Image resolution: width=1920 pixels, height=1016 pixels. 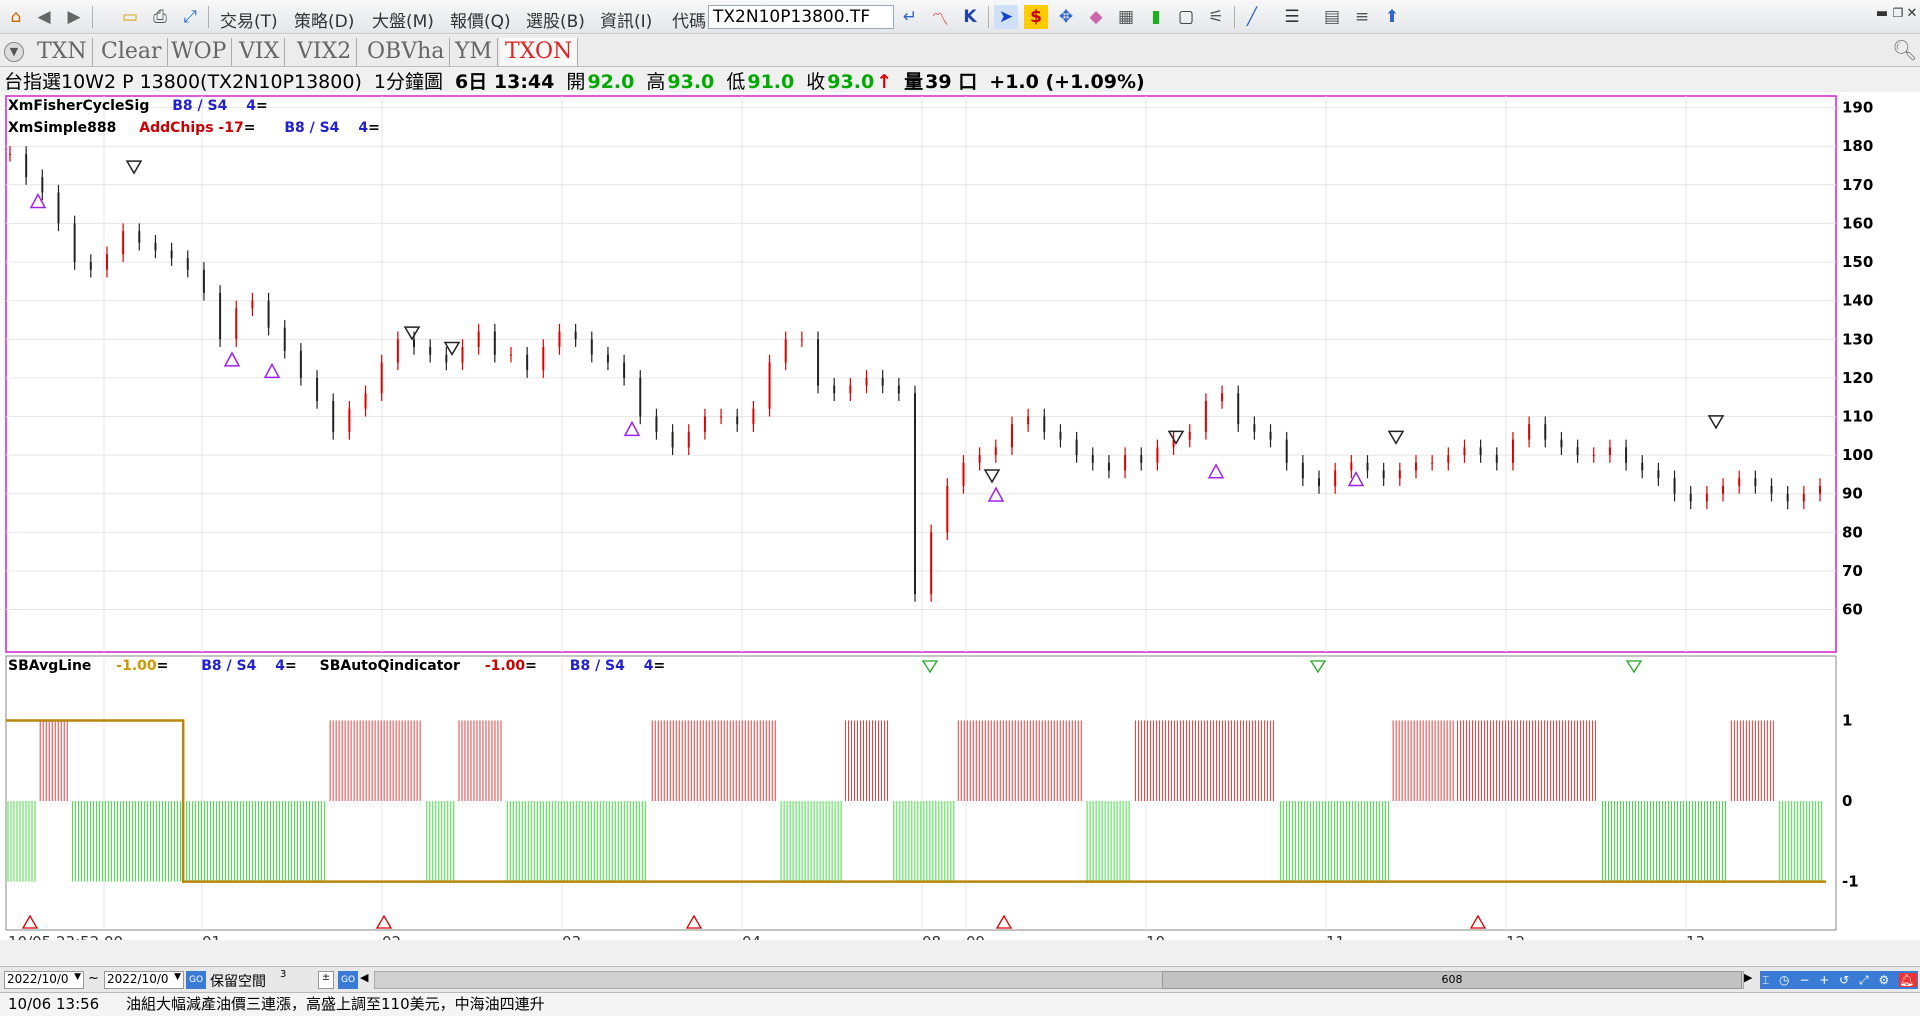 What do you see at coordinates (576, 82) in the screenshot?
I see `open-label: 開` at bounding box center [576, 82].